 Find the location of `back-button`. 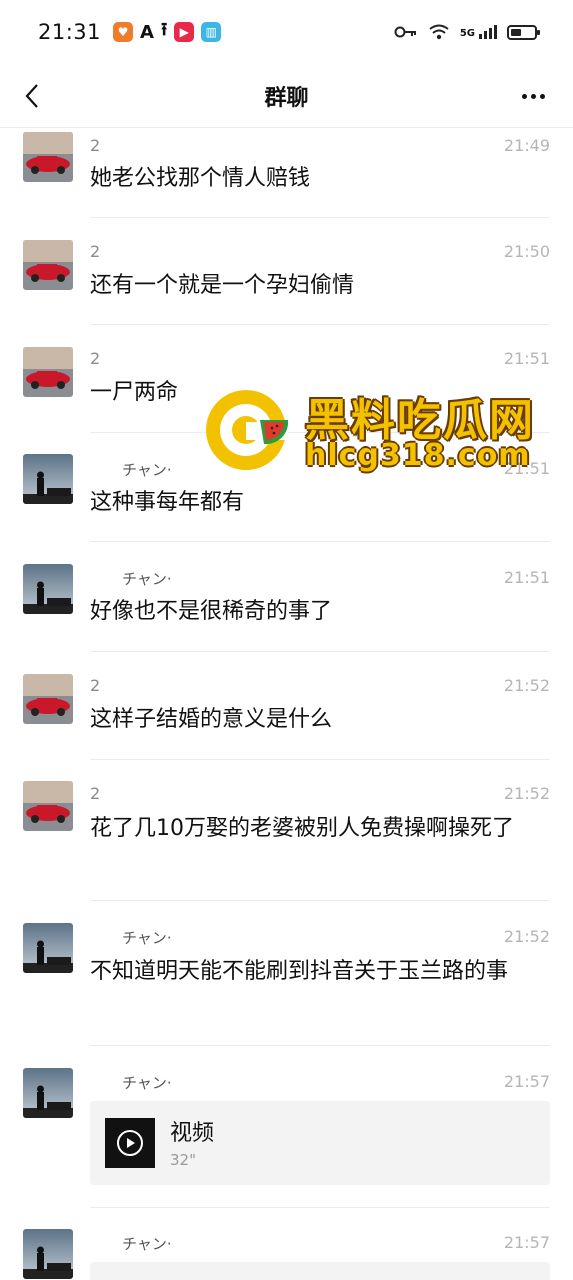

back-button is located at coordinates (32, 96).